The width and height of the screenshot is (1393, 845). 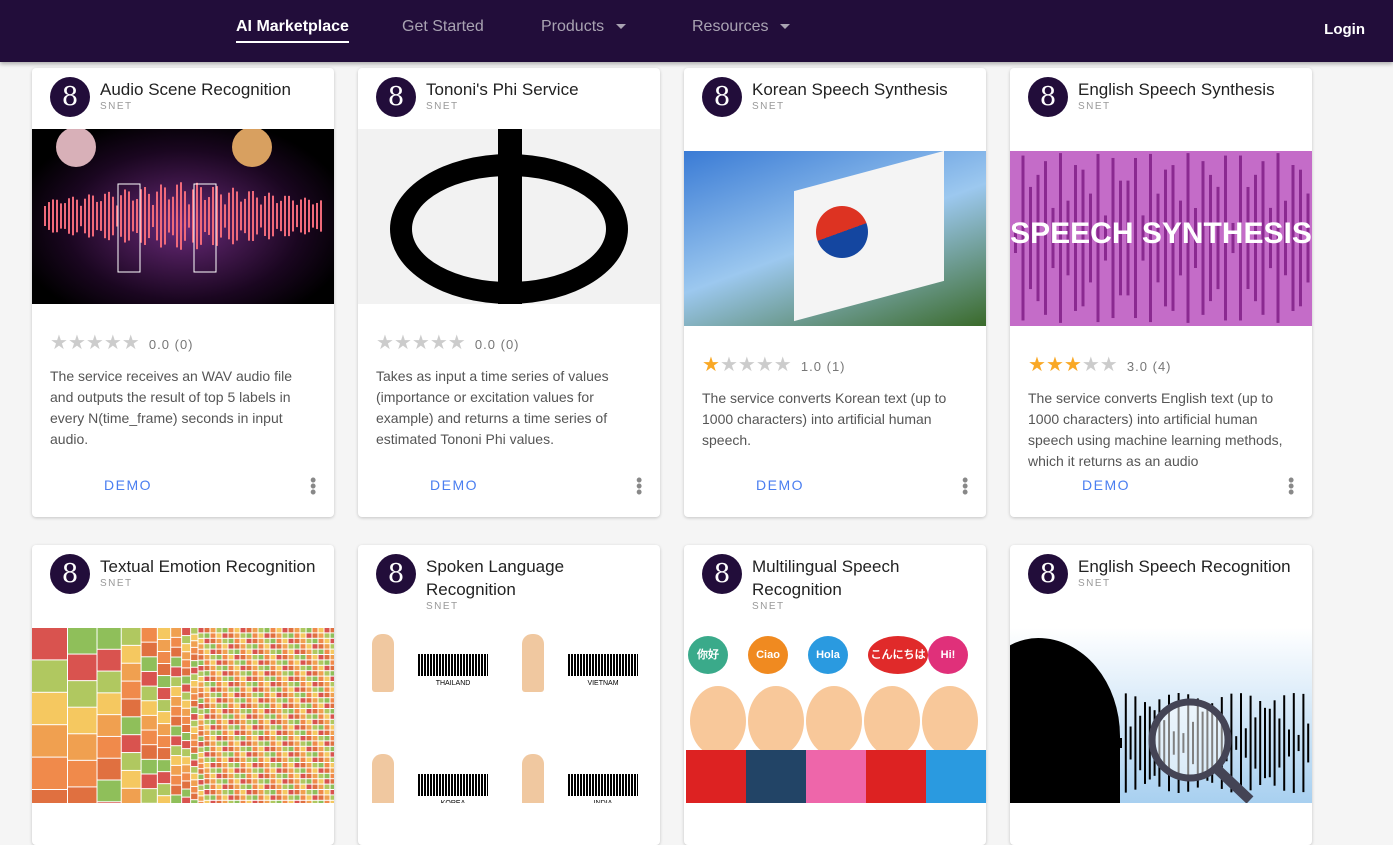 I want to click on service-card: 8 English Speech Recognition SNET, so click(x=1161, y=695).